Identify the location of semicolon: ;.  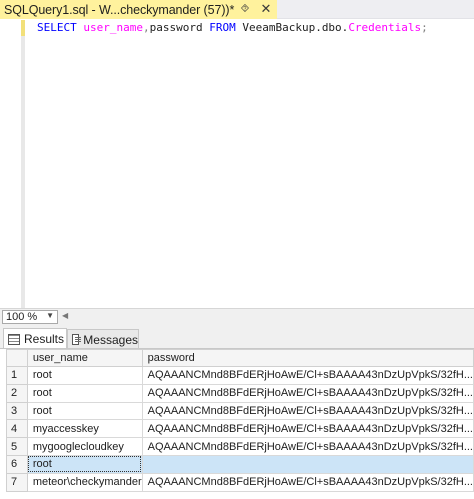
(424, 27).